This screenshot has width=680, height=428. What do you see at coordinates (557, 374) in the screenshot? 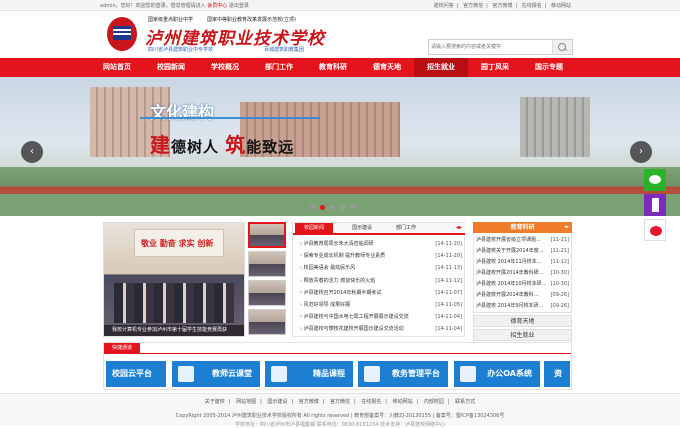
I see `resource-button: 资` at bounding box center [557, 374].